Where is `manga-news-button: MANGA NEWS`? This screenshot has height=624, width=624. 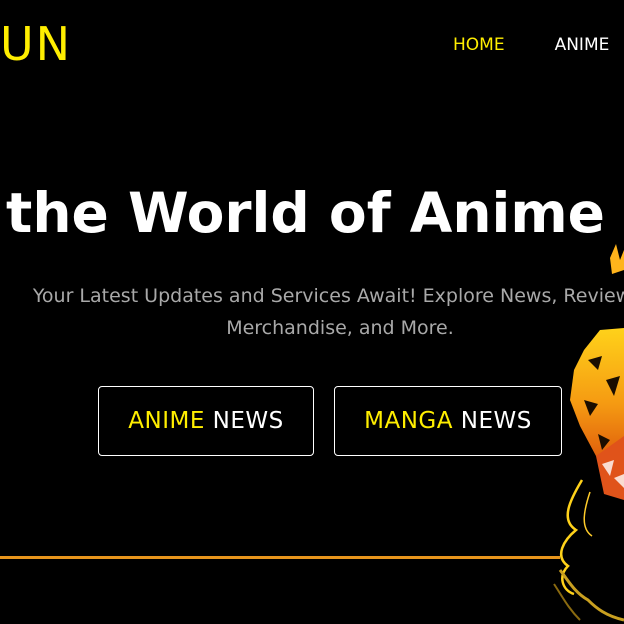 manga-news-button: MANGA NEWS is located at coordinates (448, 421).